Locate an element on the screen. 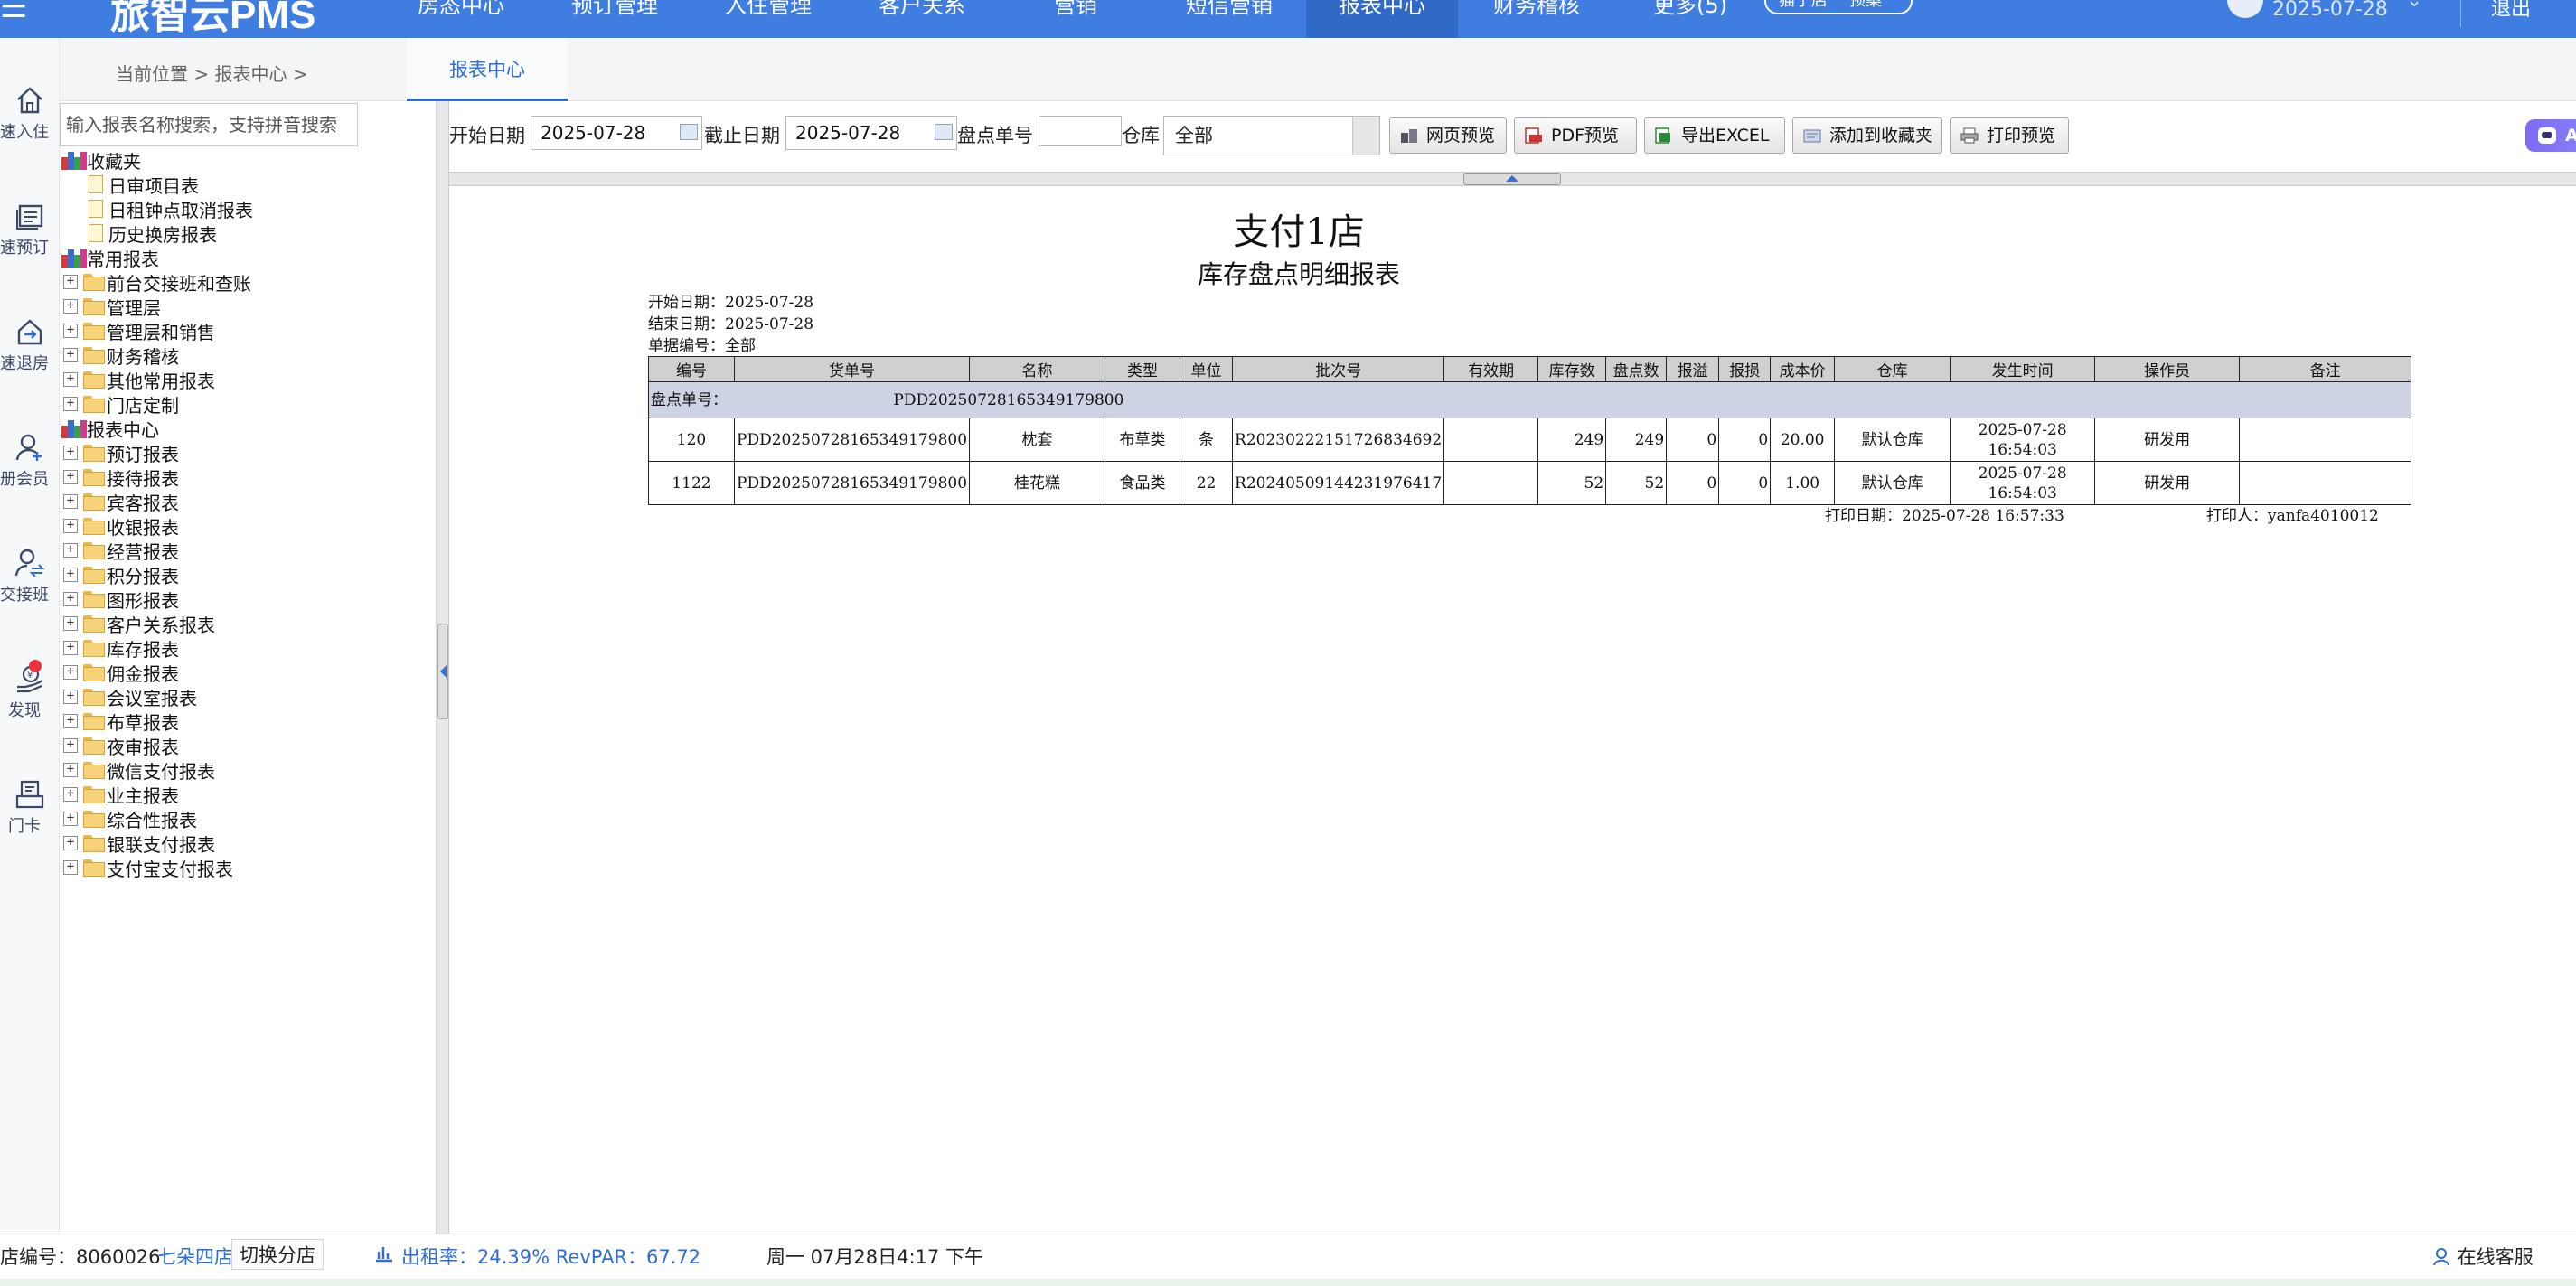 The height and width of the screenshot is (1286, 2576). logout-button: 退出 is located at coordinates (2511, 11).